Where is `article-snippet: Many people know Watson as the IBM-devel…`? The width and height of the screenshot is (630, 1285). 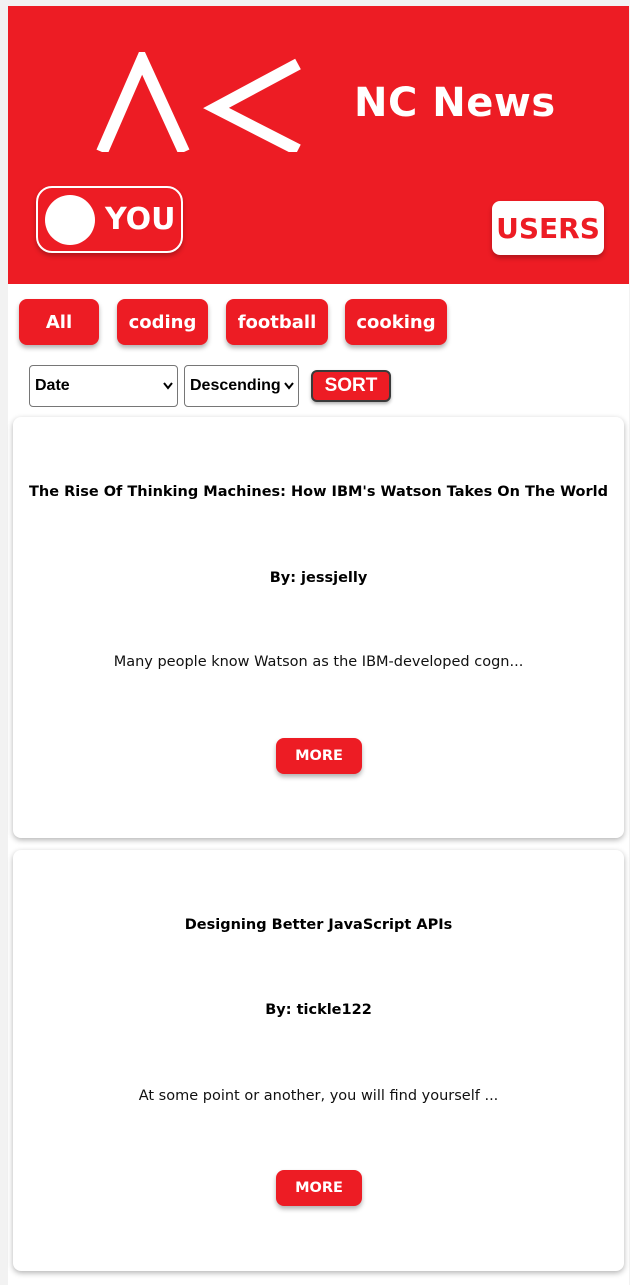
article-snippet: Many people know Watson as the IBM-devel… is located at coordinates (318, 662).